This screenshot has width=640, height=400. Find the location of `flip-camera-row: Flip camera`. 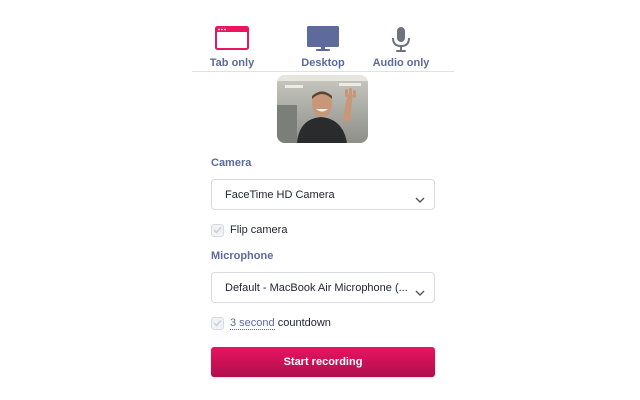

flip-camera-row: Flip camera is located at coordinates (249, 230).